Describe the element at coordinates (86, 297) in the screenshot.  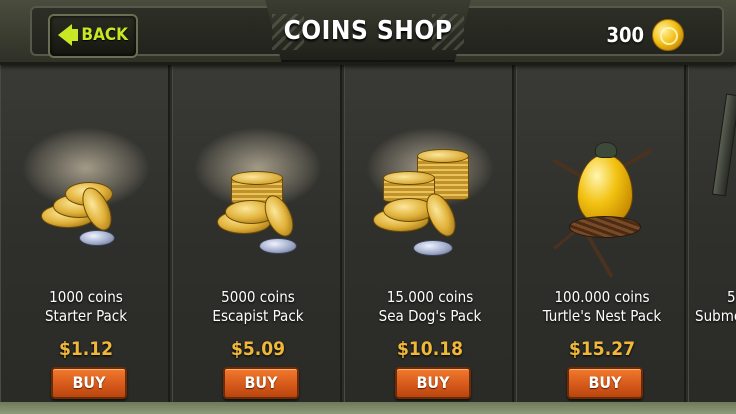
I see `pack-amount: 1000 coins` at that location.